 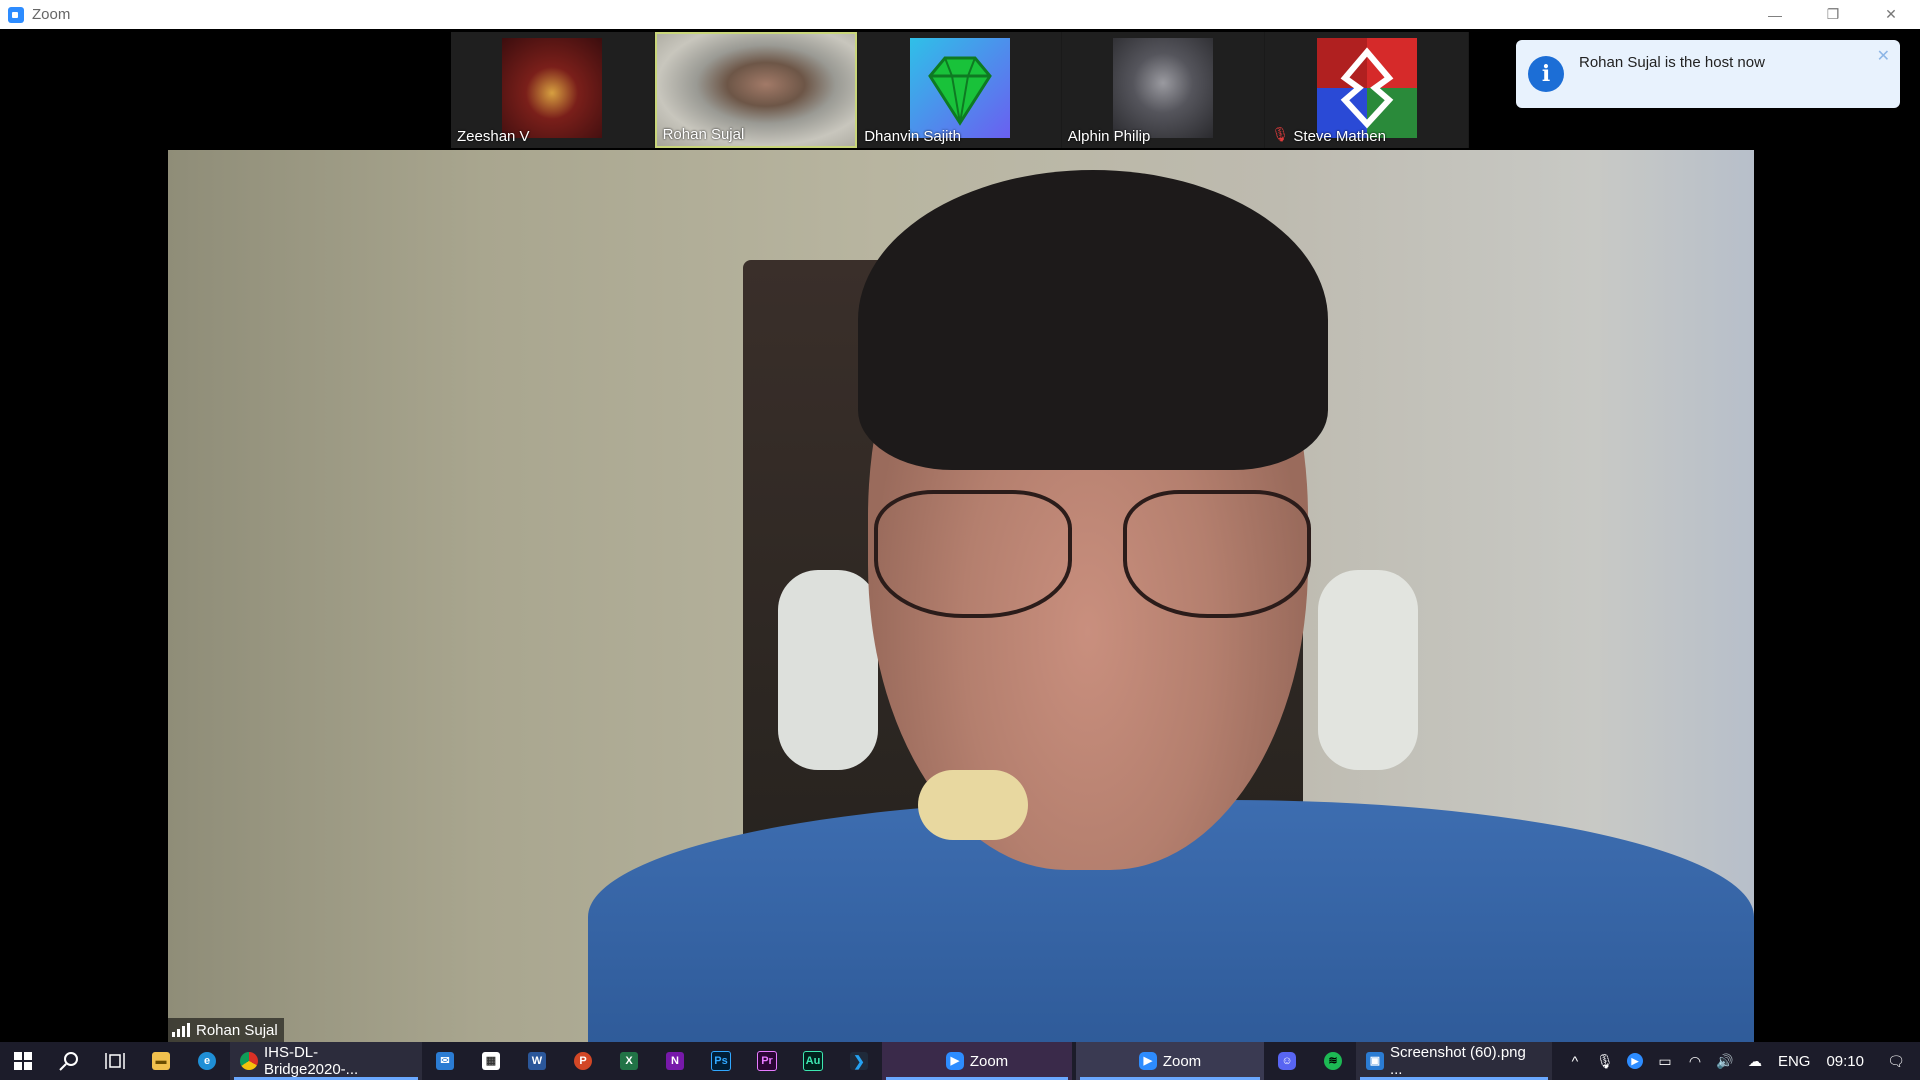 I want to click on chevron-up-icon: ^, so click(x=1575, y=1061).